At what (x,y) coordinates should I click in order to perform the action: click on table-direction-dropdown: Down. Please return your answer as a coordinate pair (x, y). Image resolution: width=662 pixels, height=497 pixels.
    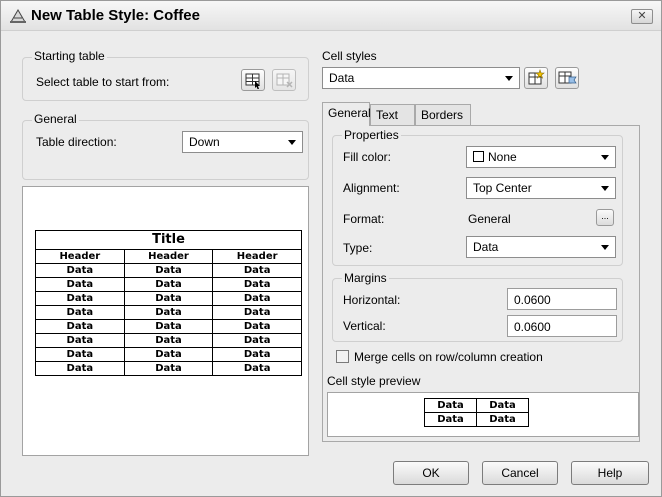
    Looking at the image, I should click on (242, 142).